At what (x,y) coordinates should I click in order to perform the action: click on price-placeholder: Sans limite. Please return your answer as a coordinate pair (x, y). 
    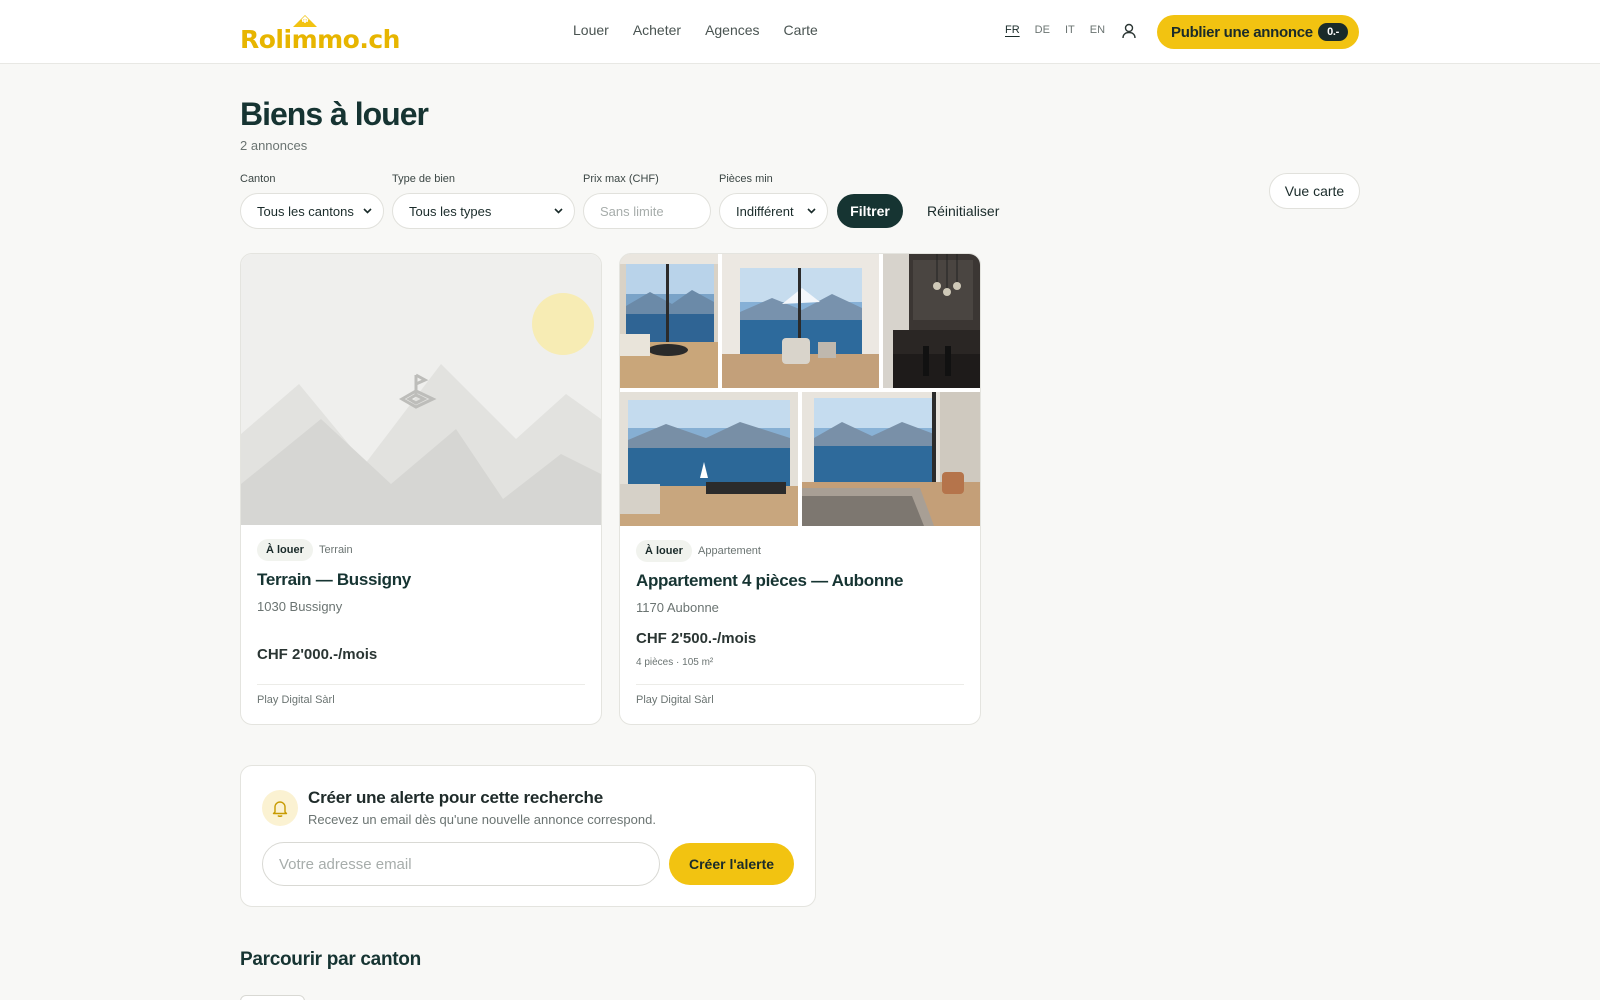
    Looking at the image, I should click on (632, 211).